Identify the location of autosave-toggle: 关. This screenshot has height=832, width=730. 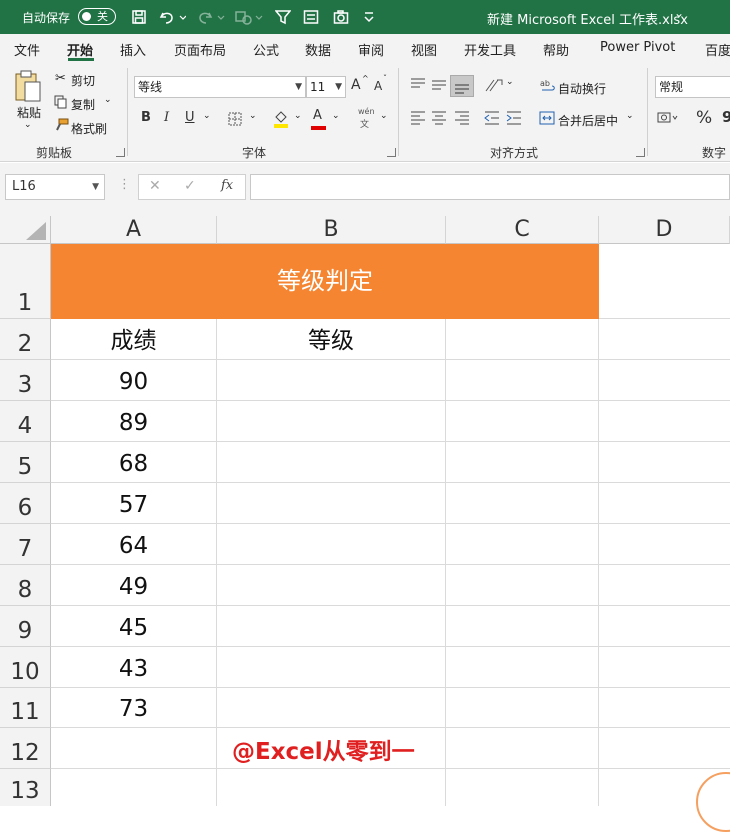
(97, 16).